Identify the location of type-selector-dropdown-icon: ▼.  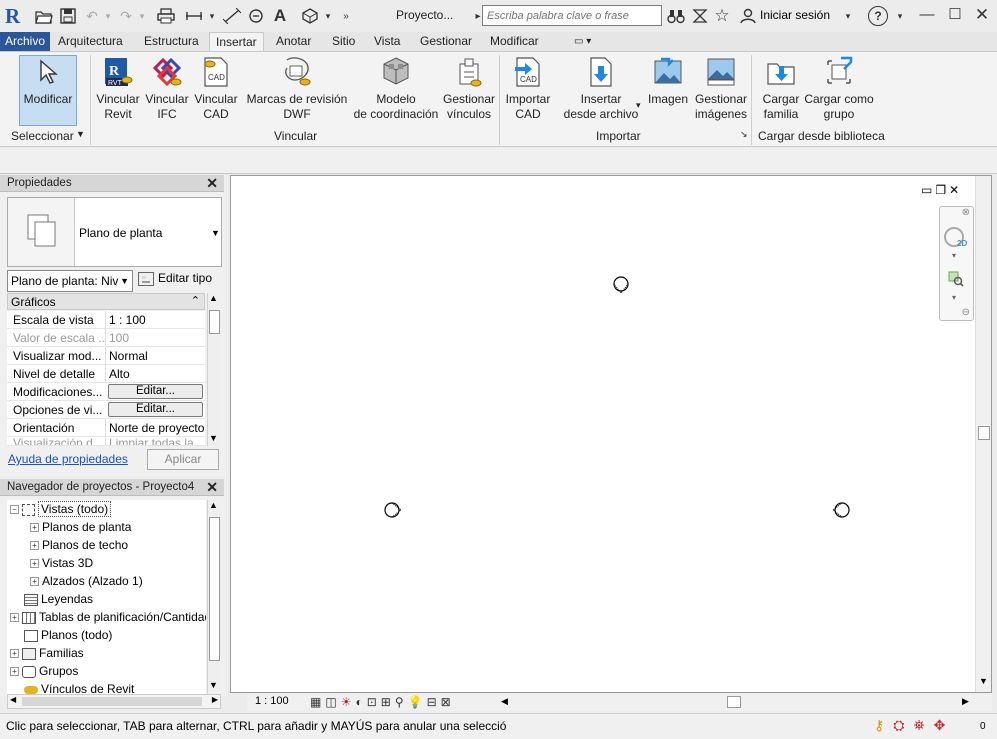
(215, 233).